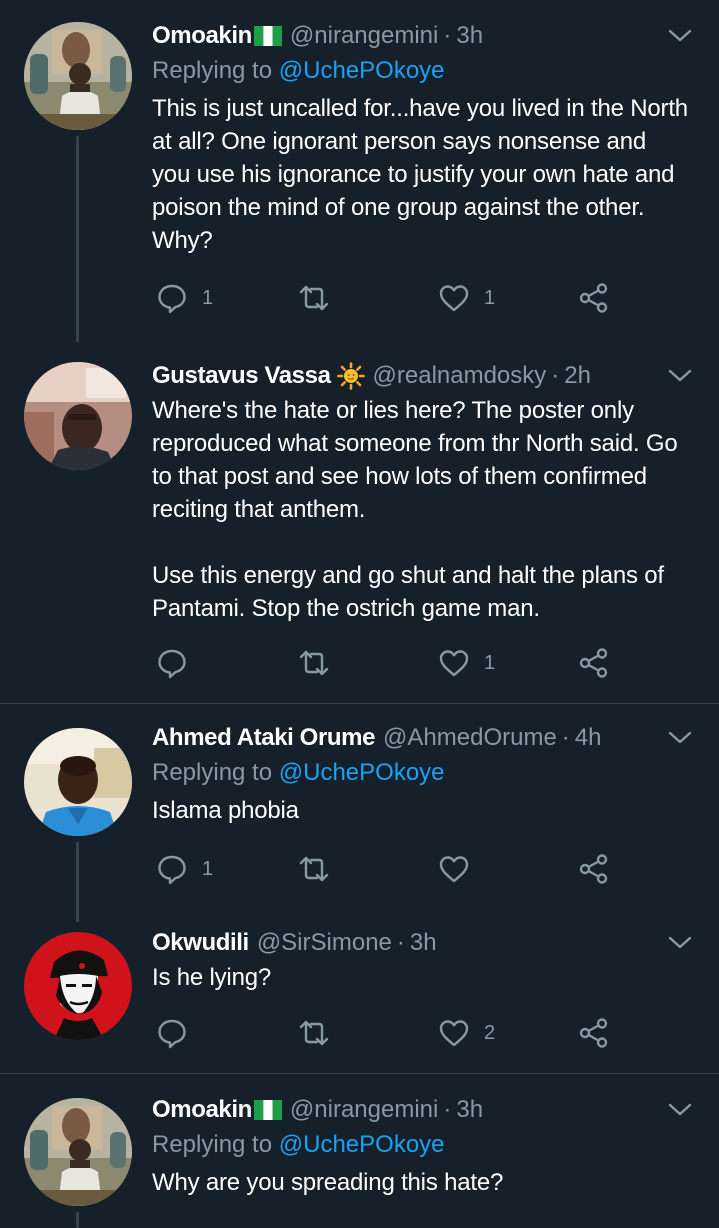 The width and height of the screenshot is (719, 1228). I want to click on display-name: Gustavus Vassa, so click(241, 376).